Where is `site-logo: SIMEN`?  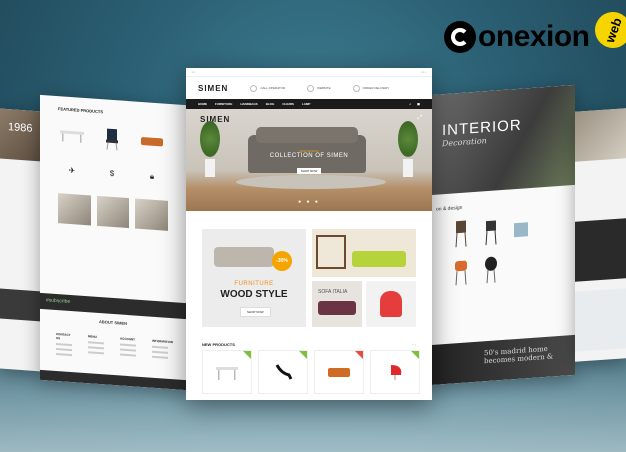 site-logo: SIMEN is located at coordinates (213, 88).